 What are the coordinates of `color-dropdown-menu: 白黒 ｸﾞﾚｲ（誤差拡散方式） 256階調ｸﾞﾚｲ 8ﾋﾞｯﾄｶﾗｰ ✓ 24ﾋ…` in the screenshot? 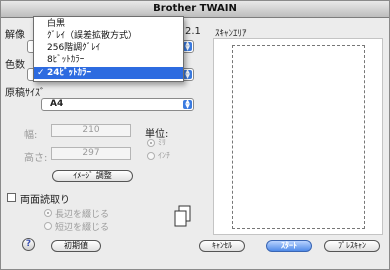 It's located at (108, 49).